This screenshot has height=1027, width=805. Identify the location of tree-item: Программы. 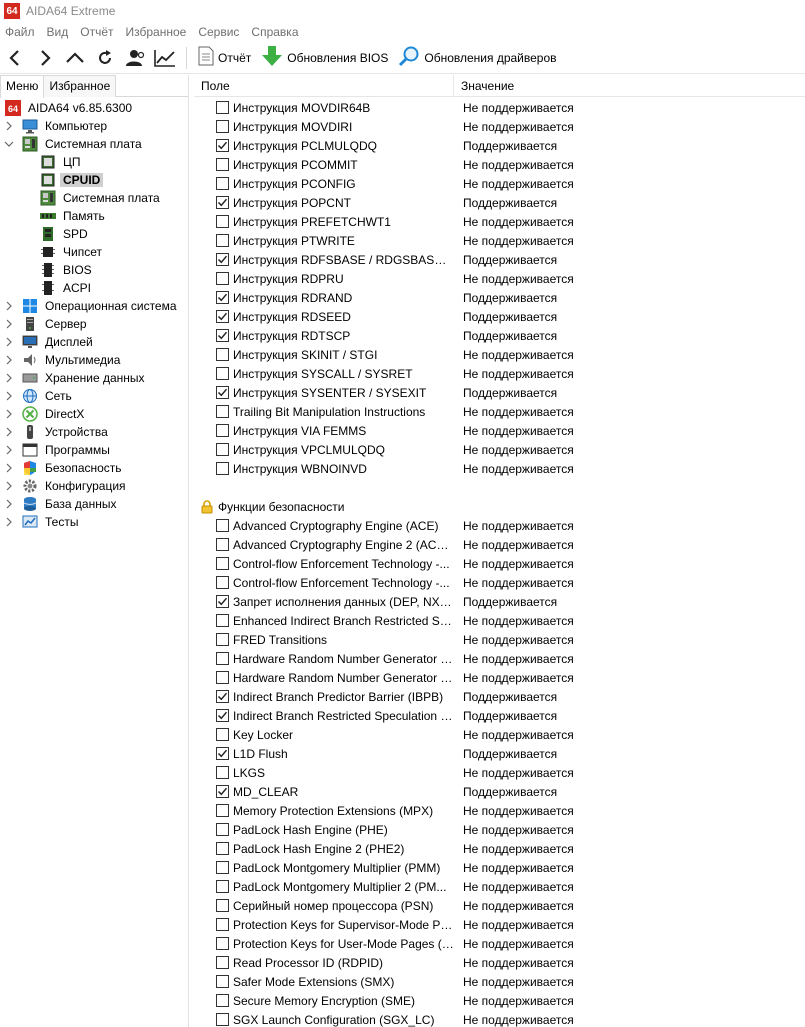
(94, 450).